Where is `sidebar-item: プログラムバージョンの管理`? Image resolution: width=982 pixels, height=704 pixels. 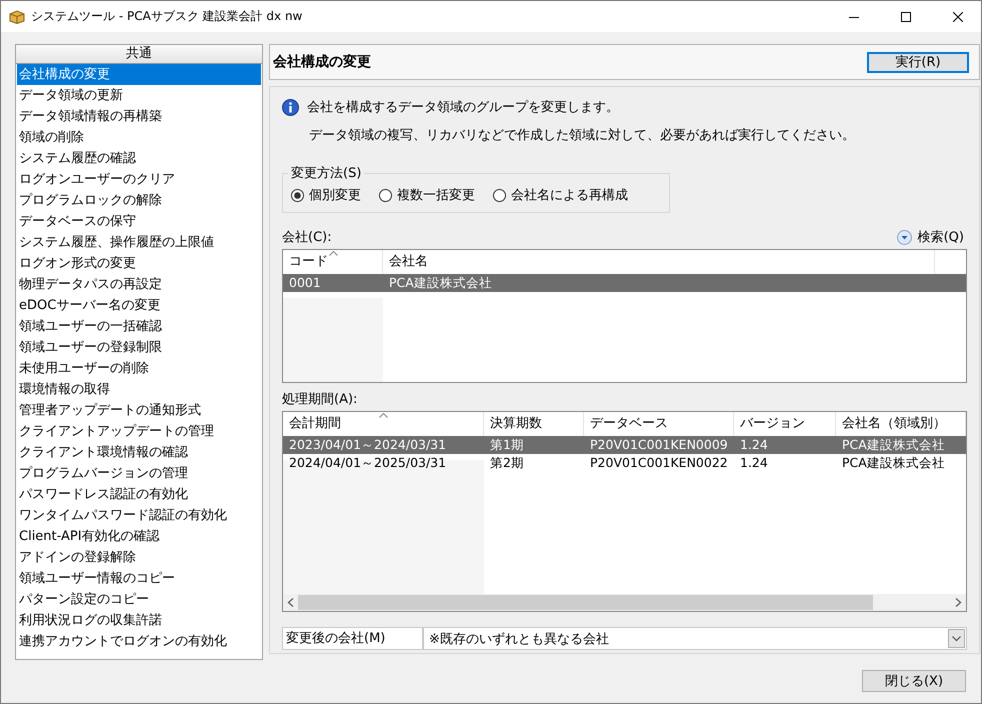
sidebar-item: プログラムバージョンの管理 is located at coordinates (139, 473).